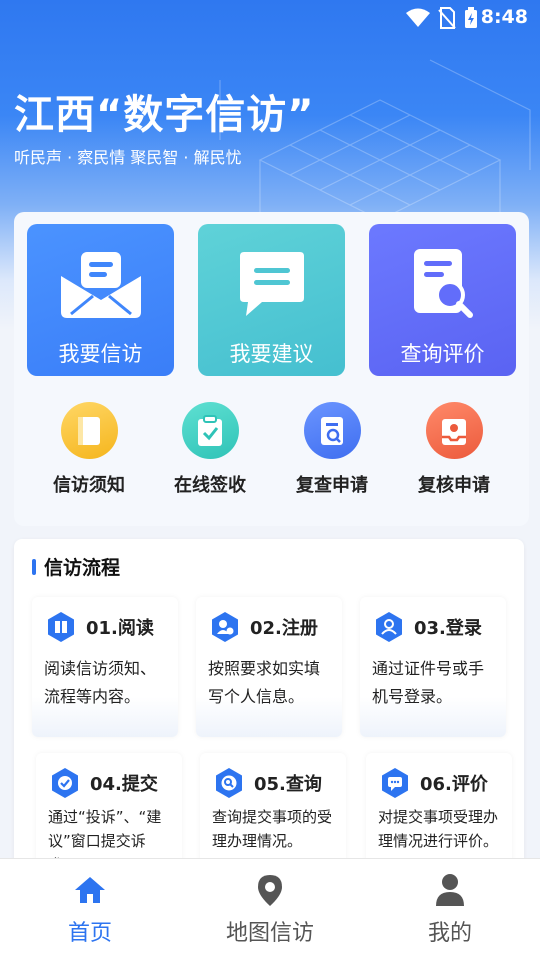 The height and width of the screenshot is (961, 540). Describe the element at coordinates (332, 485) in the screenshot. I see `review-application-label: 复查申请` at that location.